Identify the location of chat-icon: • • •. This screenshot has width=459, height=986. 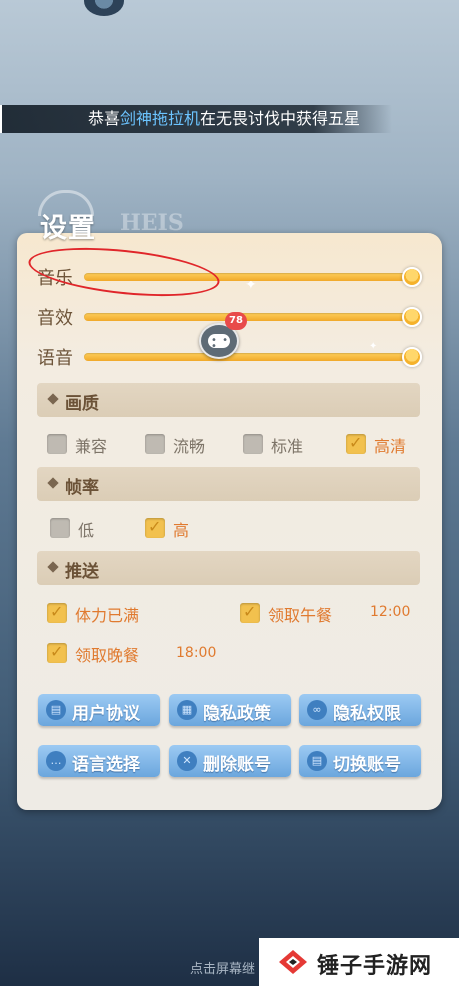
(219, 343).